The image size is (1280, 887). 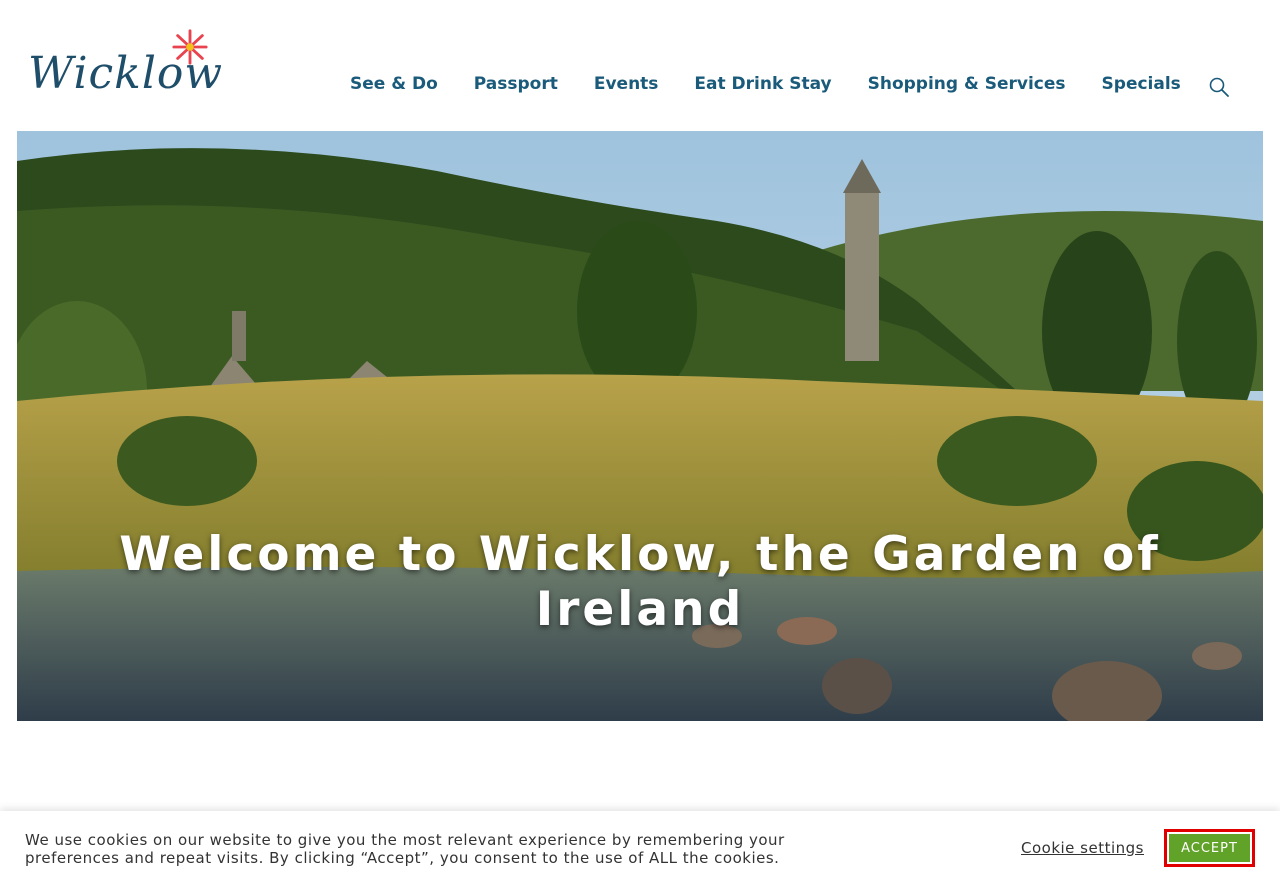 I want to click on wicklow-logo: Wicklow, so click(x=124, y=67).